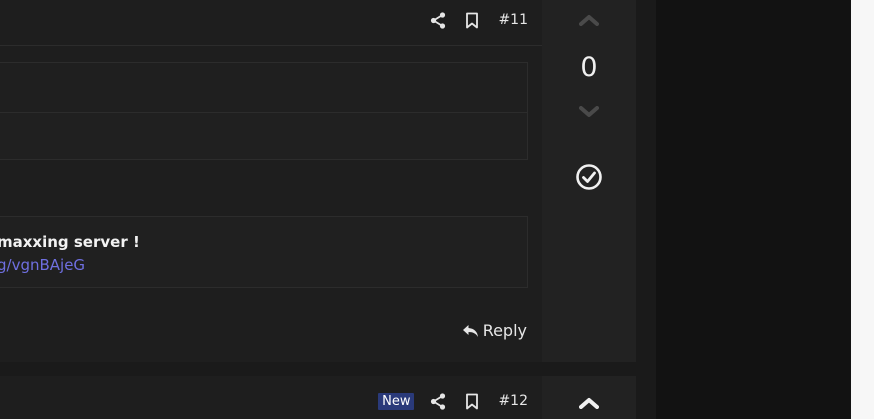 Image resolution: width=874 pixels, height=419 pixels. I want to click on post-actions: New #12, so click(453, 401).